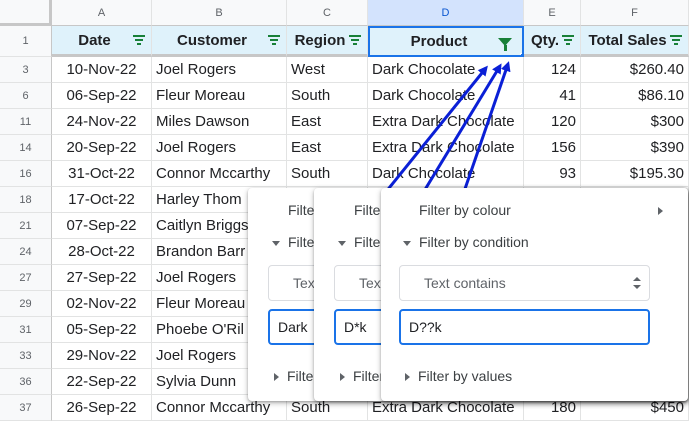  Describe the element at coordinates (293, 327) in the screenshot. I see `condition-value-text: Dark` at that location.